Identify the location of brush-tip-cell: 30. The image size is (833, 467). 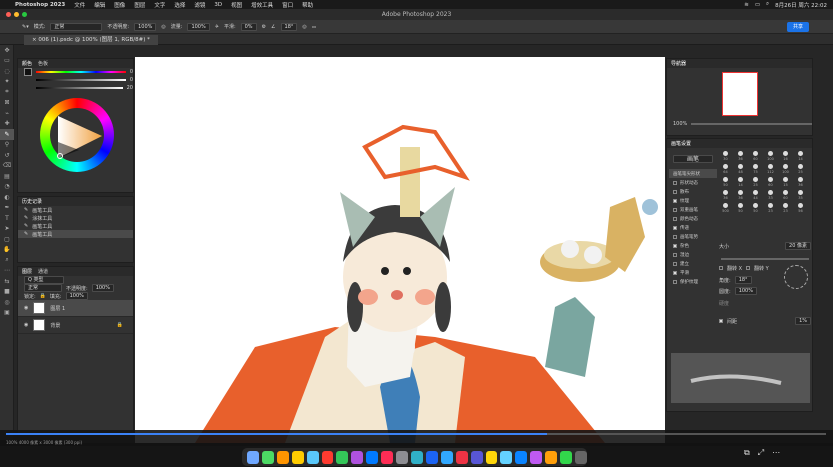
(725, 155).